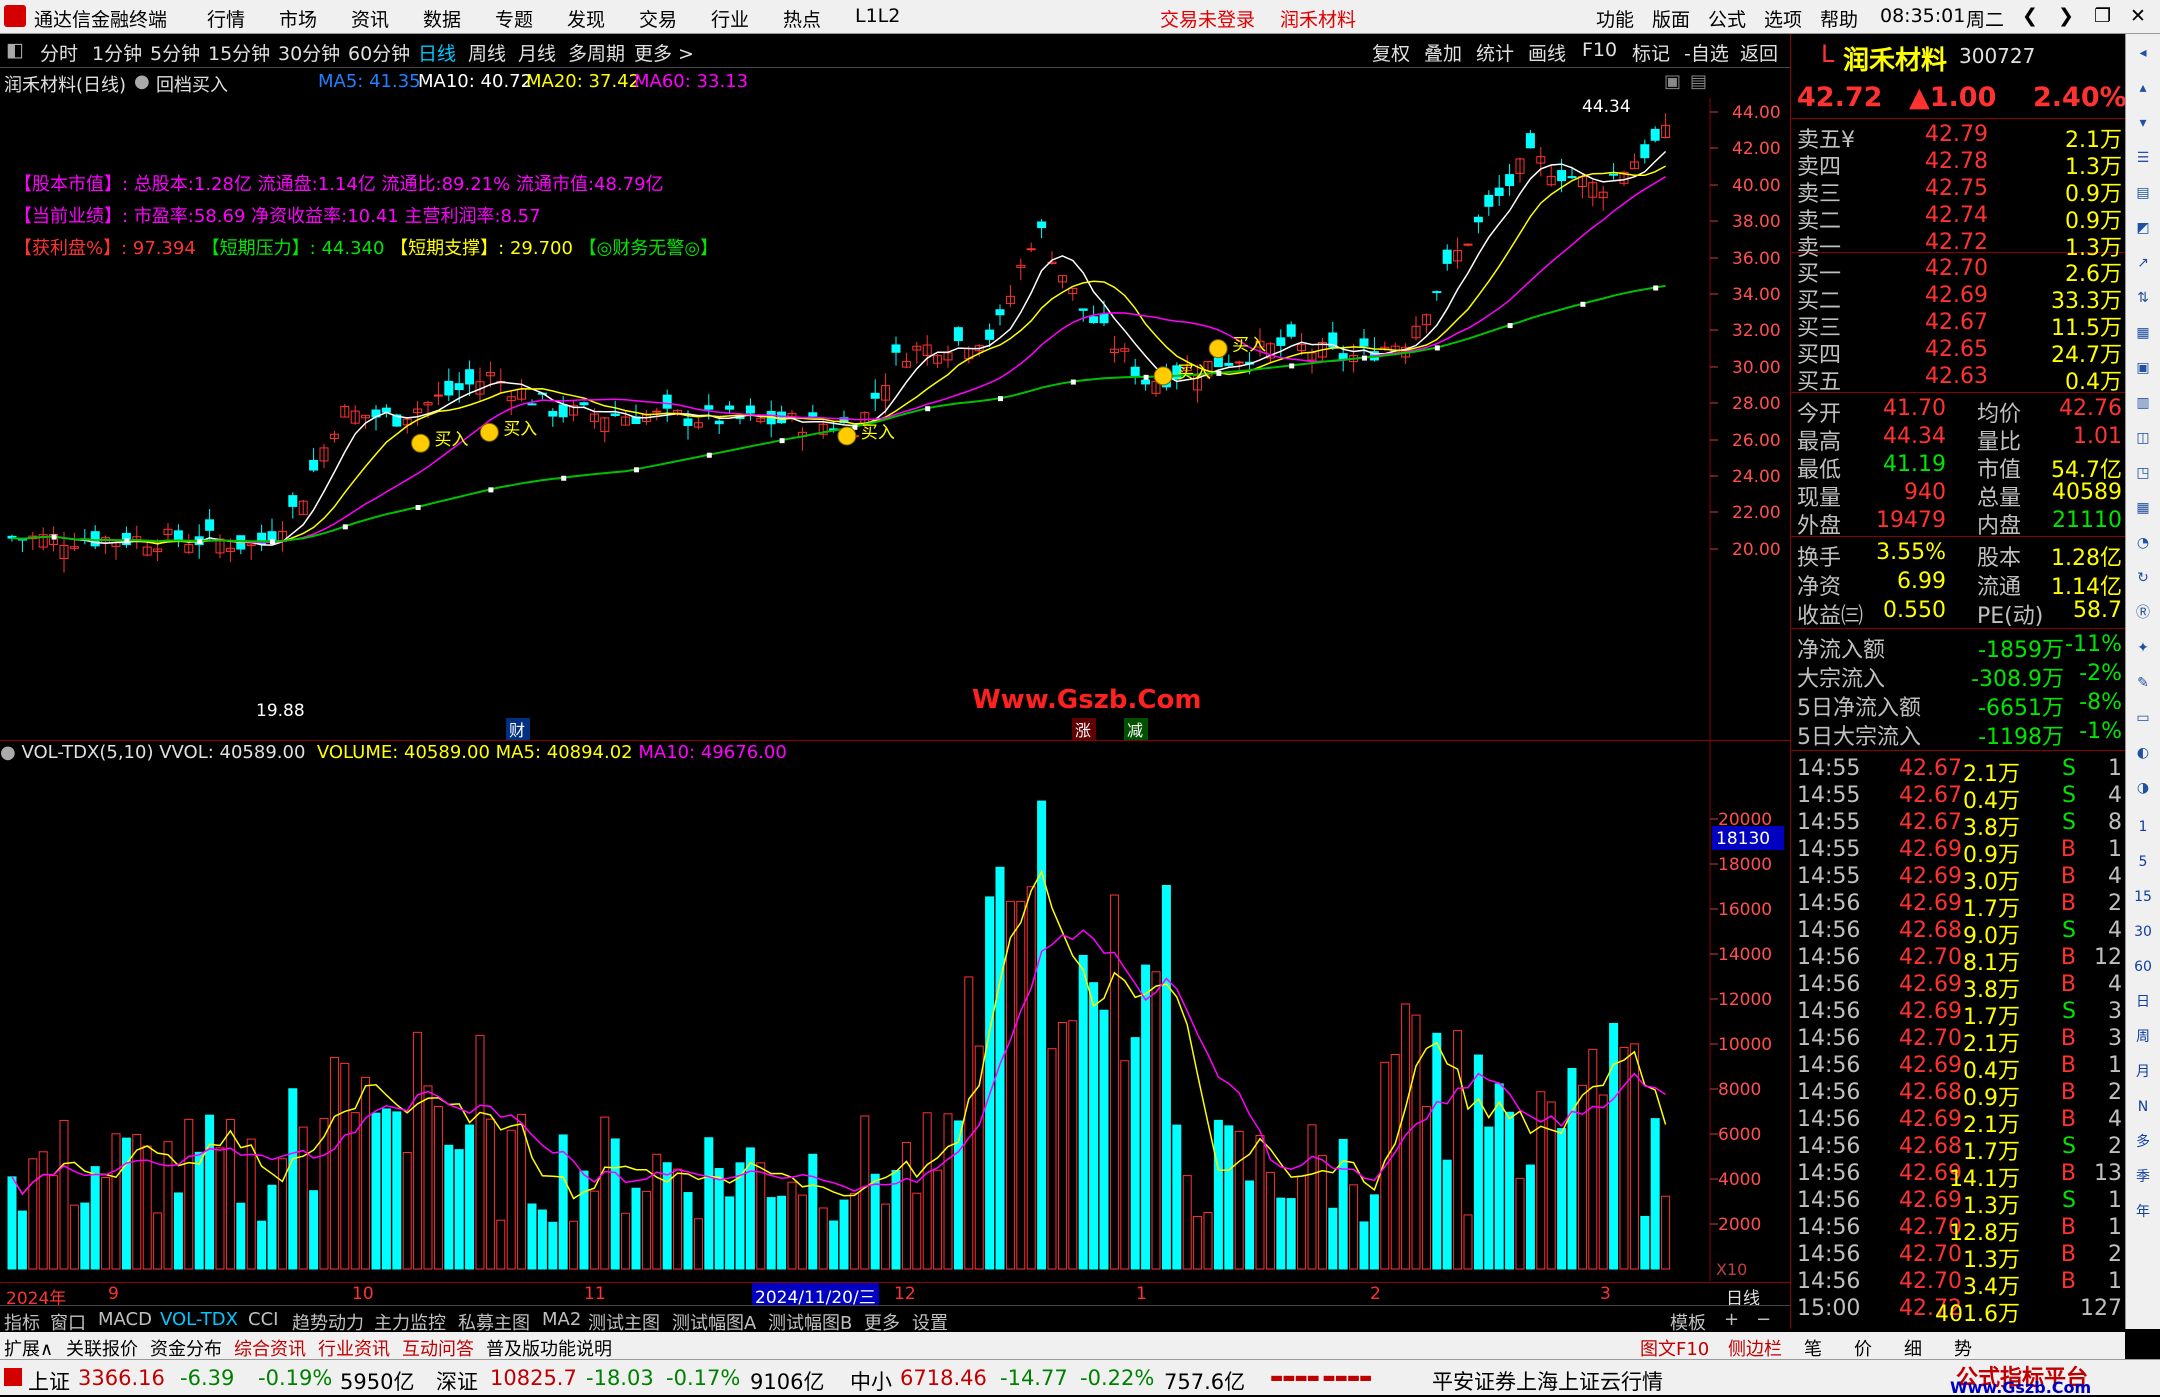 This screenshot has height=1397, width=2160. What do you see at coordinates (1958, 798) in the screenshot?
I see `tick-row: 14:55 42.67 0.4万 S 4` at bounding box center [1958, 798].